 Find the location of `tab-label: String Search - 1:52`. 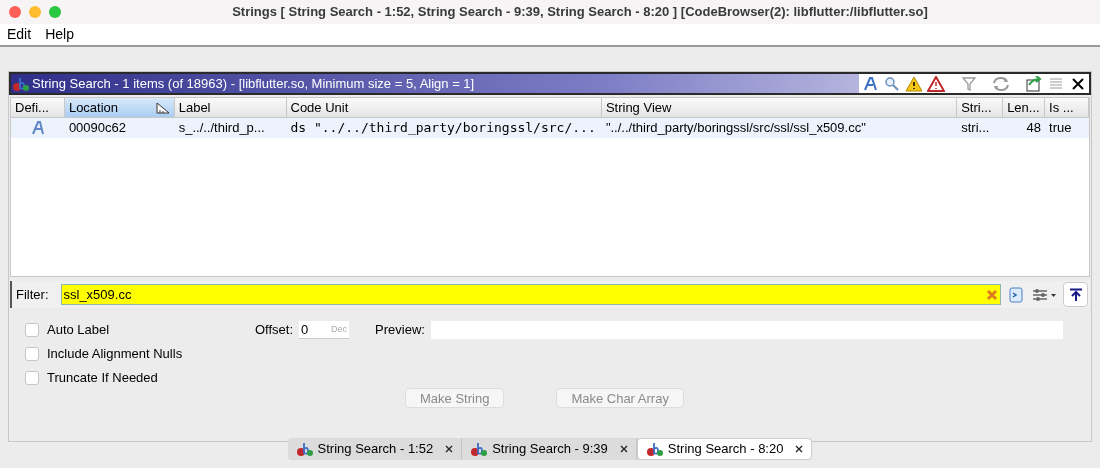

tab-label: String Search - 1:52 is located at coordinates (375, 449).